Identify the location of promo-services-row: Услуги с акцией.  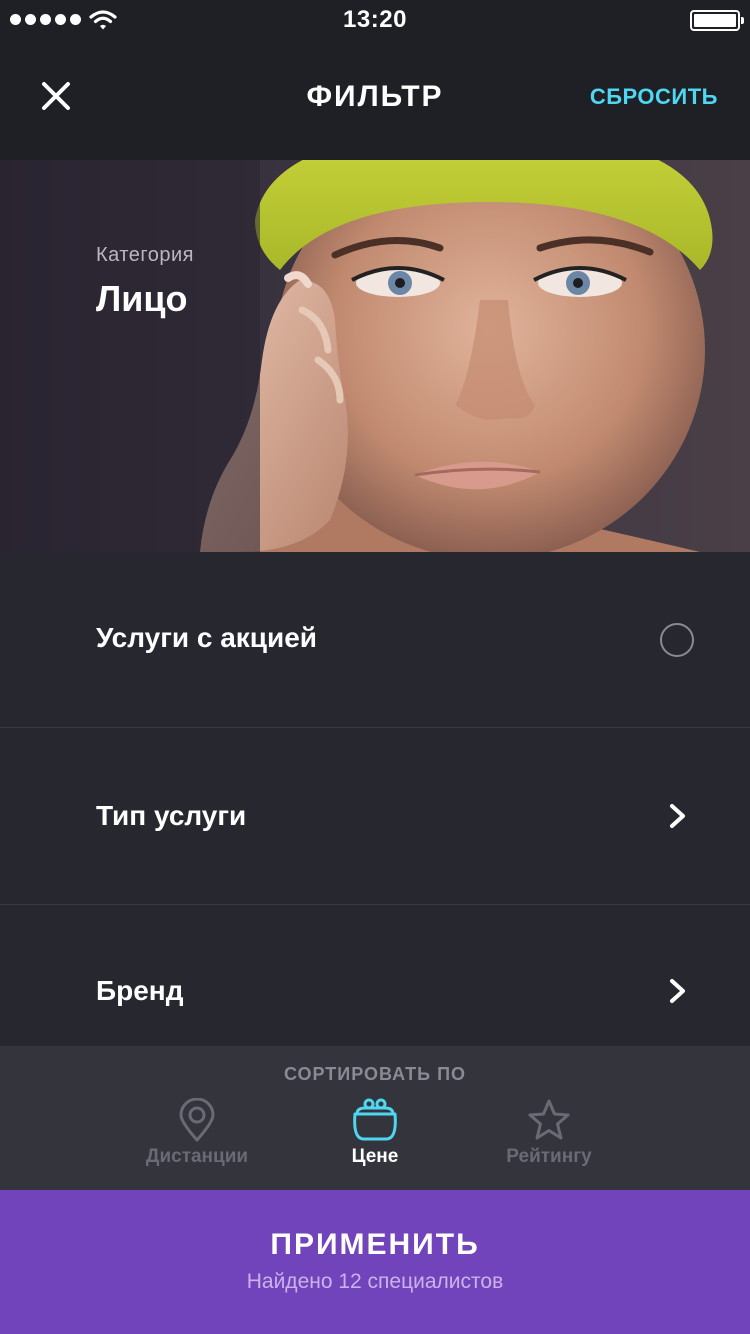
(375, 640).